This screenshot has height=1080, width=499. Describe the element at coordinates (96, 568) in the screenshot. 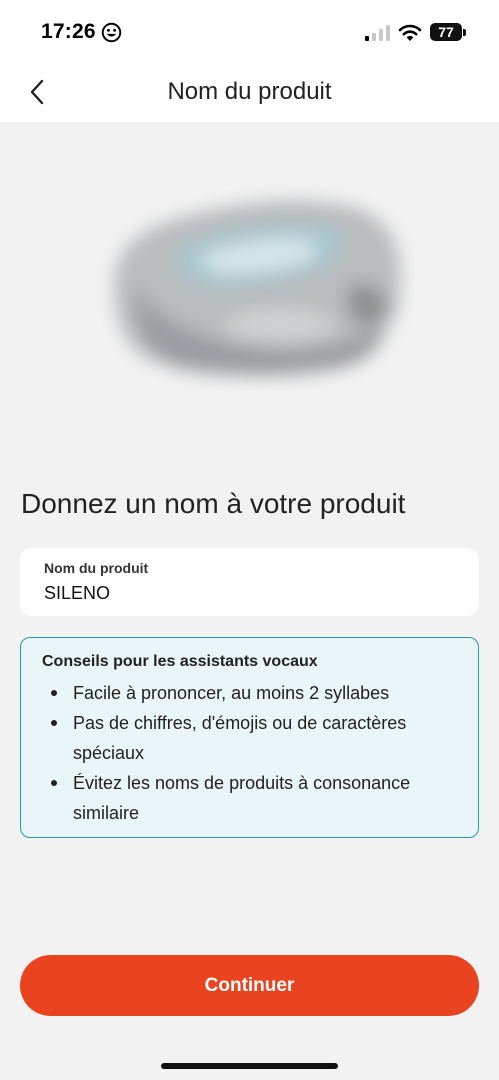

I see `product-name-label: Nom du produit` at that location.